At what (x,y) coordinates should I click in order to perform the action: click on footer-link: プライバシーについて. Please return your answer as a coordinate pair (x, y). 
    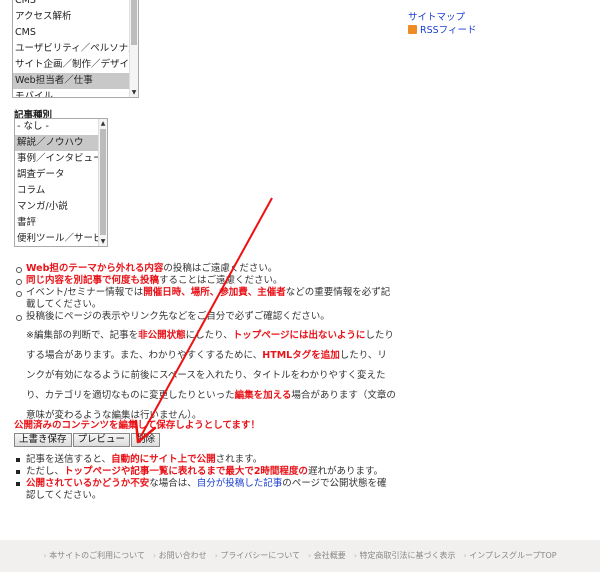
    Looking at the image, I should click on (257, 555).